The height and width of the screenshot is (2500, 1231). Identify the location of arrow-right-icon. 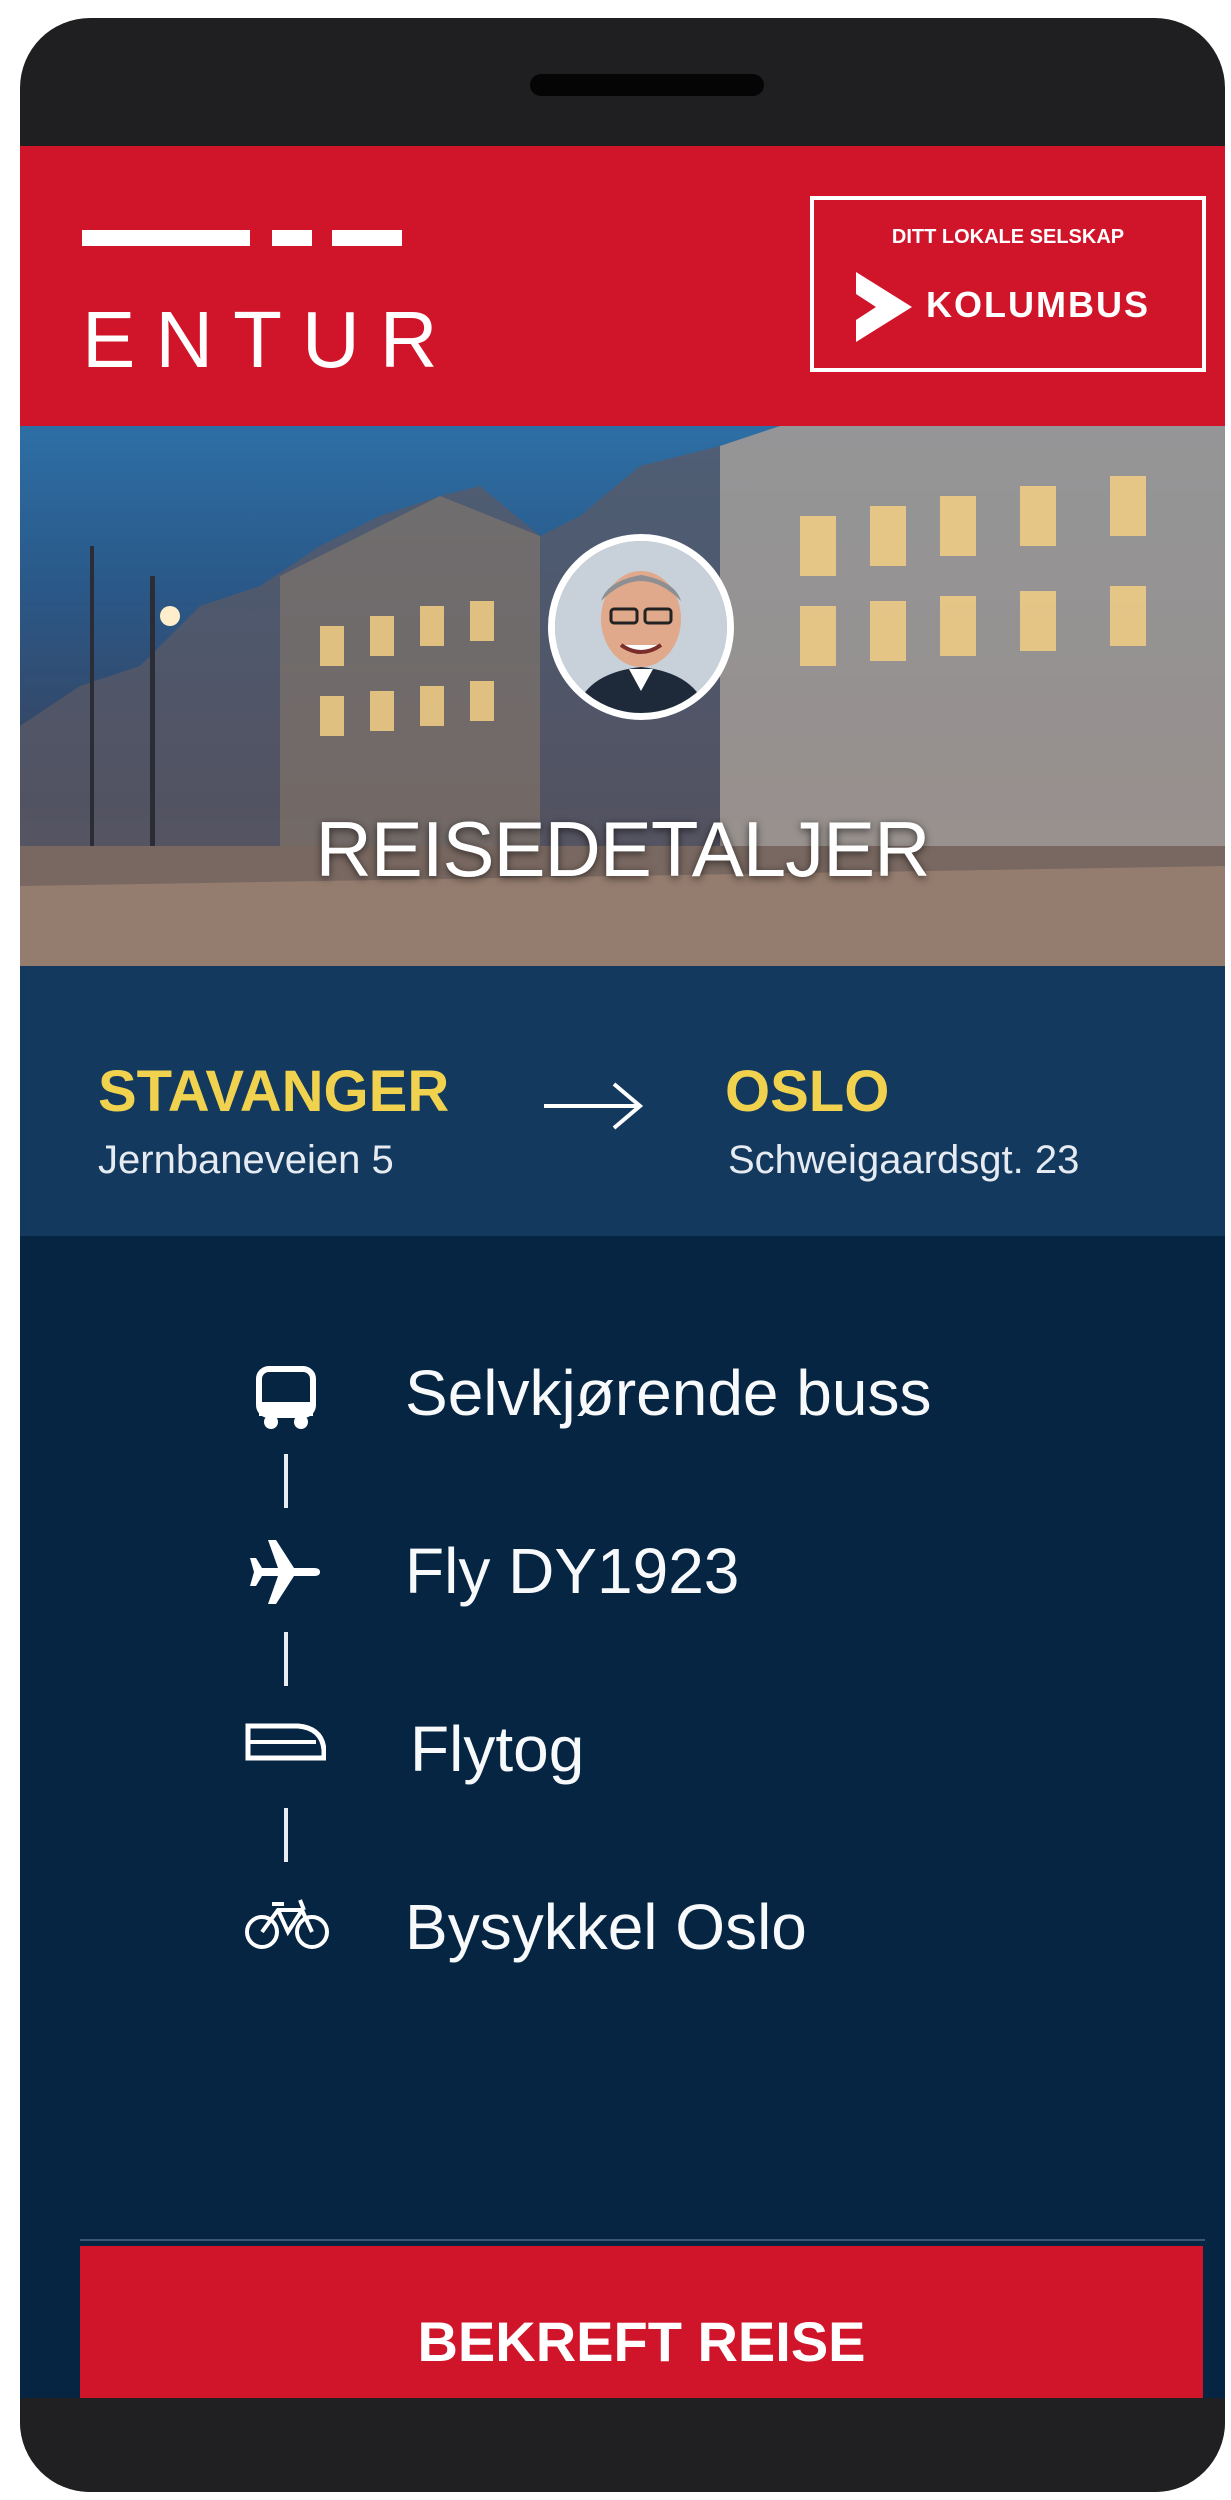
(594, 1106).